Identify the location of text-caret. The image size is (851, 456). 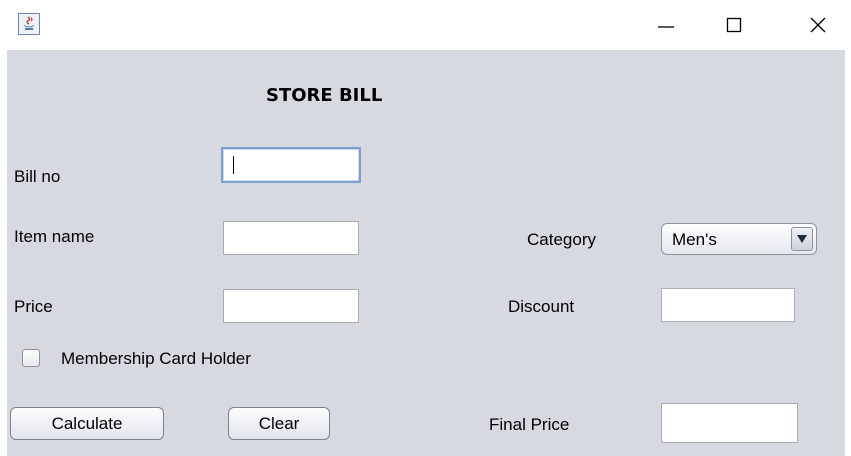
(233, 165).